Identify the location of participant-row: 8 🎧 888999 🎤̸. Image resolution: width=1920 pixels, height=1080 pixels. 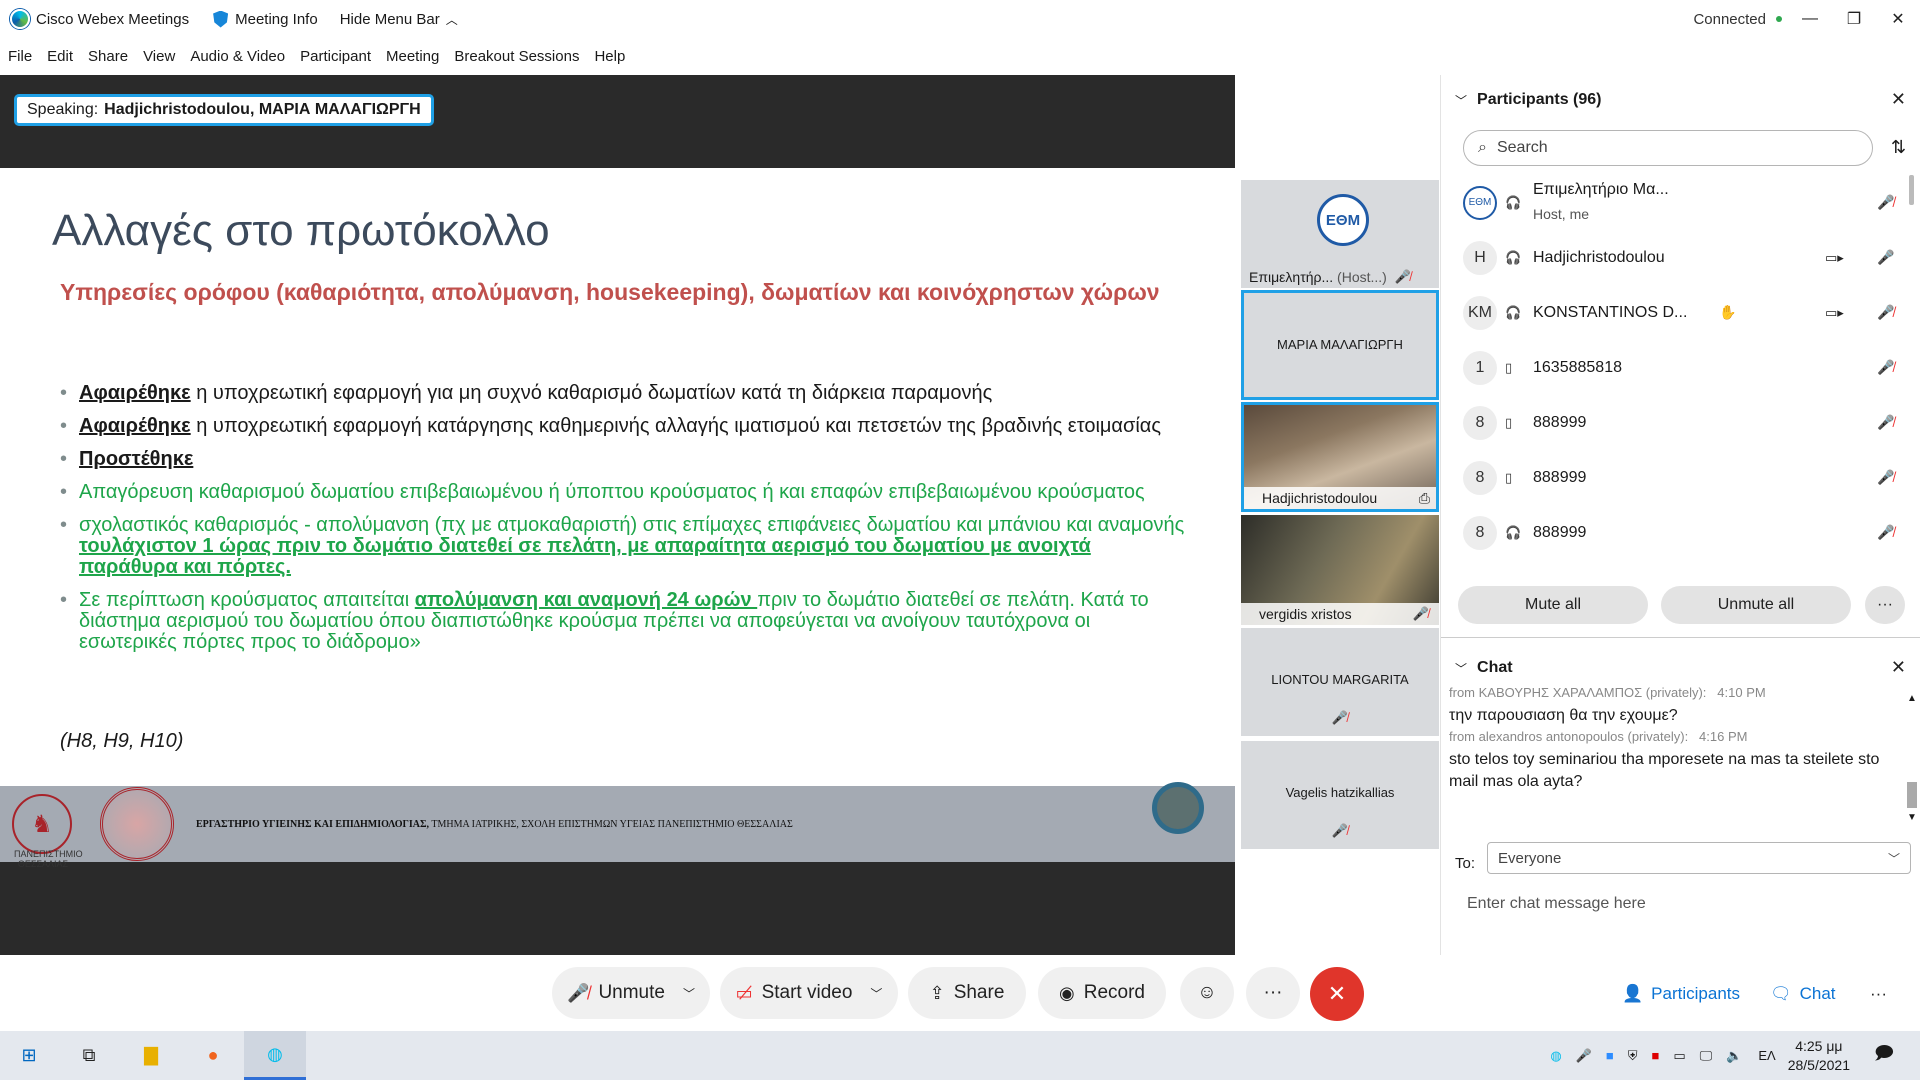
(1676, 532).